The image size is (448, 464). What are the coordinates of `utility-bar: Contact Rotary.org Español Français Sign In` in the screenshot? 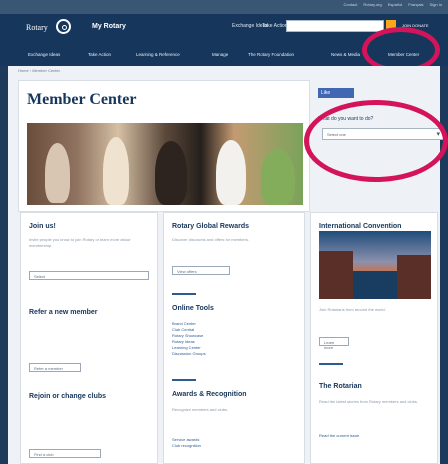 It's located at (224, 7).